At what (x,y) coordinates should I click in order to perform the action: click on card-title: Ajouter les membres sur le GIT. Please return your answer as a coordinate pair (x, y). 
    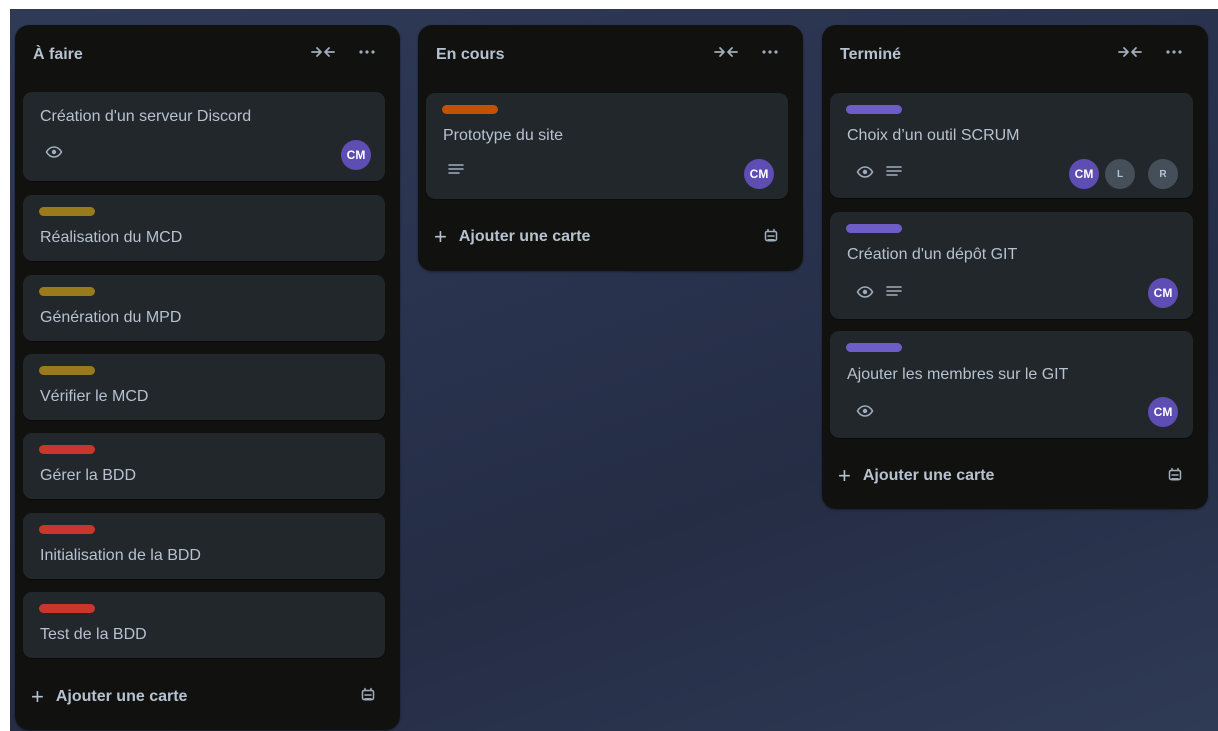
    Looking at the image, I should click on (958, 374).